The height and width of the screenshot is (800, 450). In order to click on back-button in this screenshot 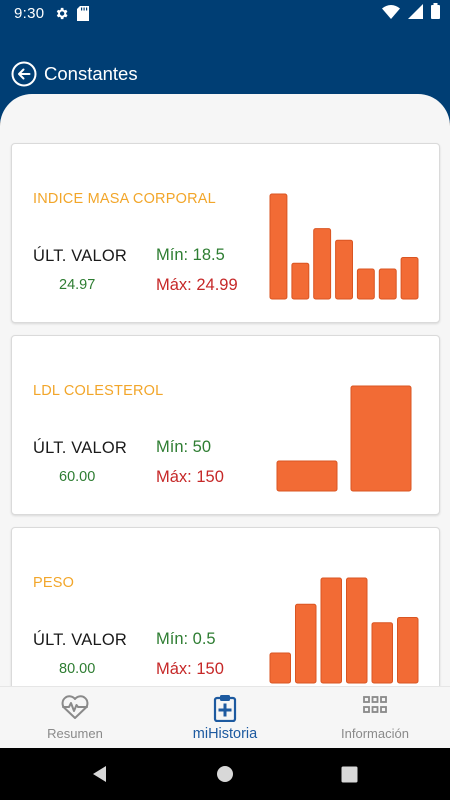, I will do `click(24, 74)`.